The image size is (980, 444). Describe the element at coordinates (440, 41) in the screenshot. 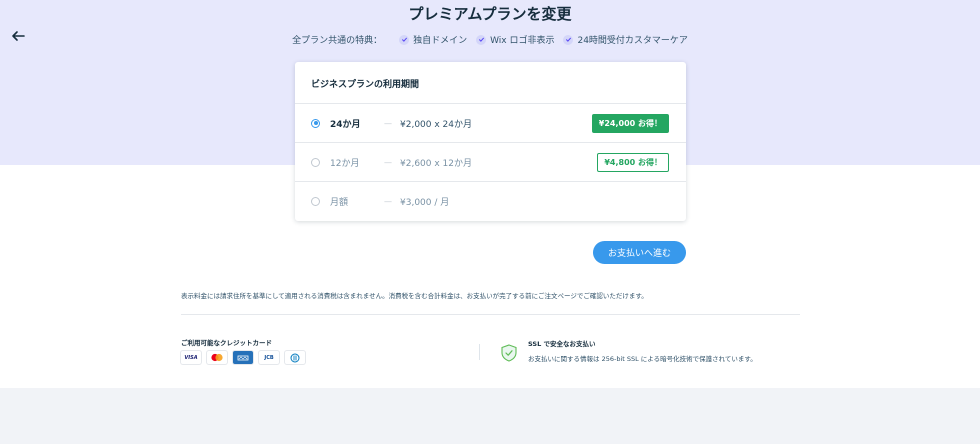

I see `perk-label: 独自ドメイン` at that location.